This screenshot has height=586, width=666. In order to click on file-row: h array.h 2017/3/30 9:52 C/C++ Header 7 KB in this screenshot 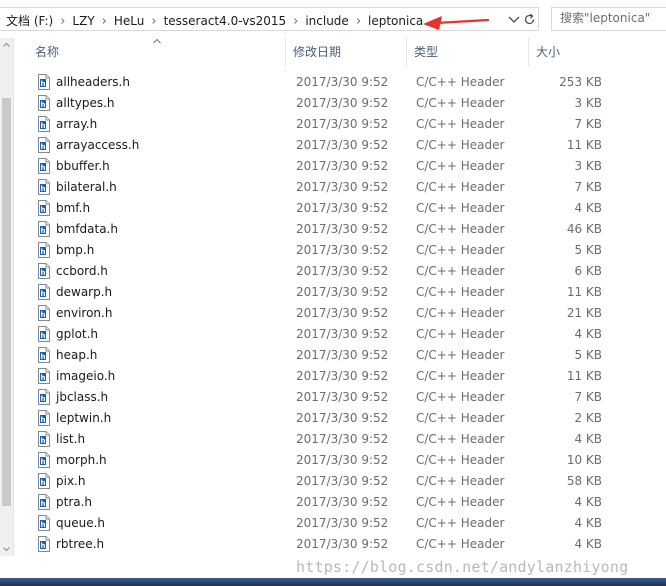, I will do `click(333, 124)`.